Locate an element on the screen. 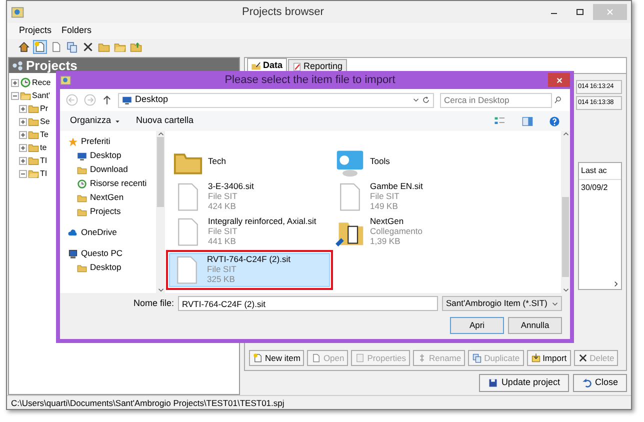 The width and height of the screenshot is (644, 422). undo-arrow-icon is located at coordinates (587, 383).